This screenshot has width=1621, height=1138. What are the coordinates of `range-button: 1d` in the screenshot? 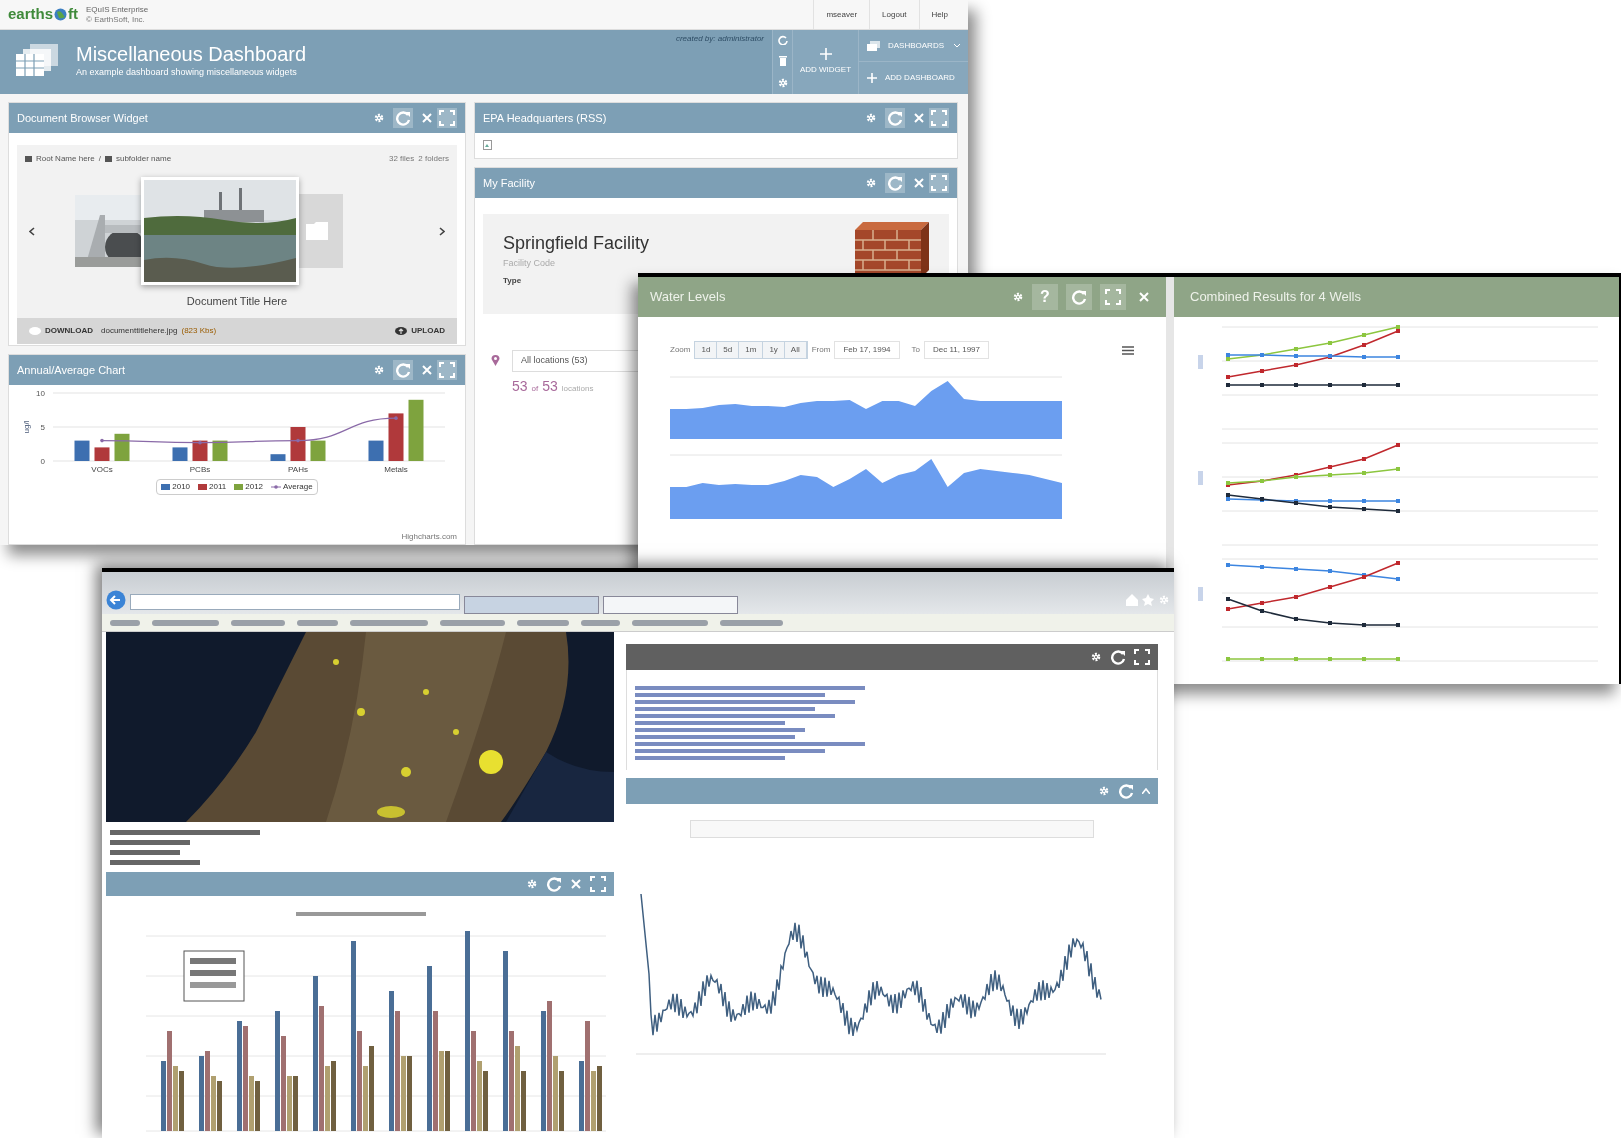 It's located at (706, 350).